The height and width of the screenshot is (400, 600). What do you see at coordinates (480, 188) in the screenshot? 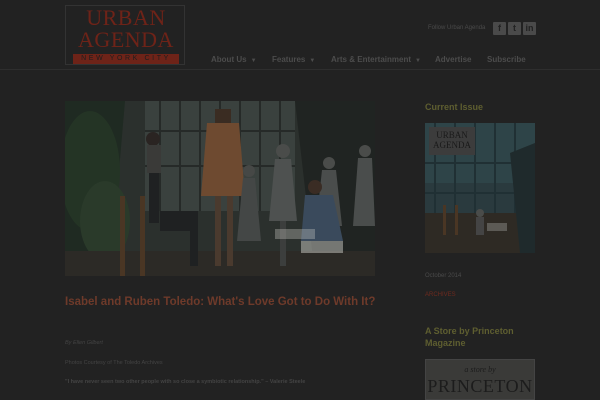
I see `current-issue-cover: URBAN AGENDA` at bounding box center [480, 188].